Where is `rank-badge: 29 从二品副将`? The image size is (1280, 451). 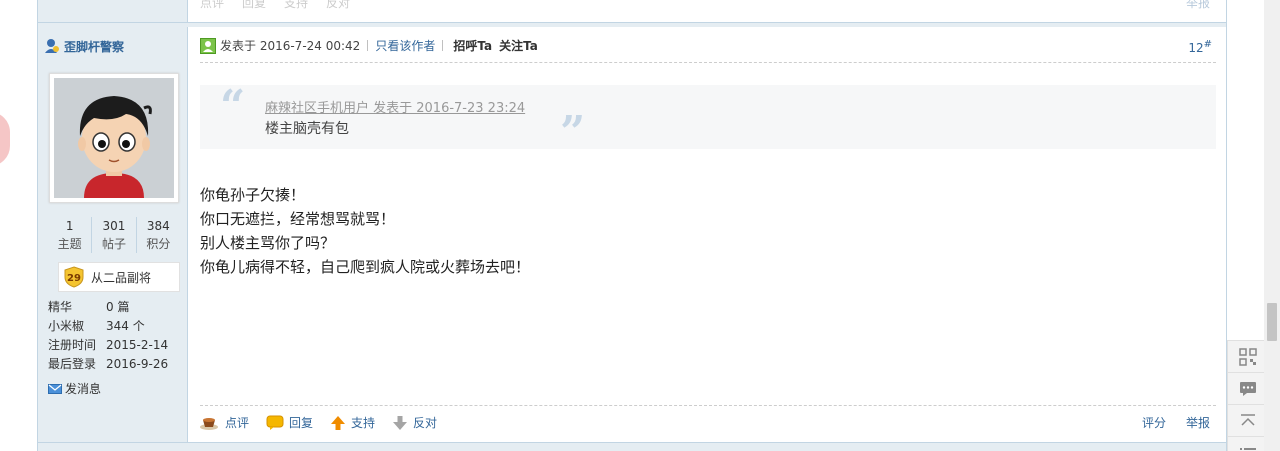
rank-badge: 29 从二品副将 is located at coordinates (119, 277).